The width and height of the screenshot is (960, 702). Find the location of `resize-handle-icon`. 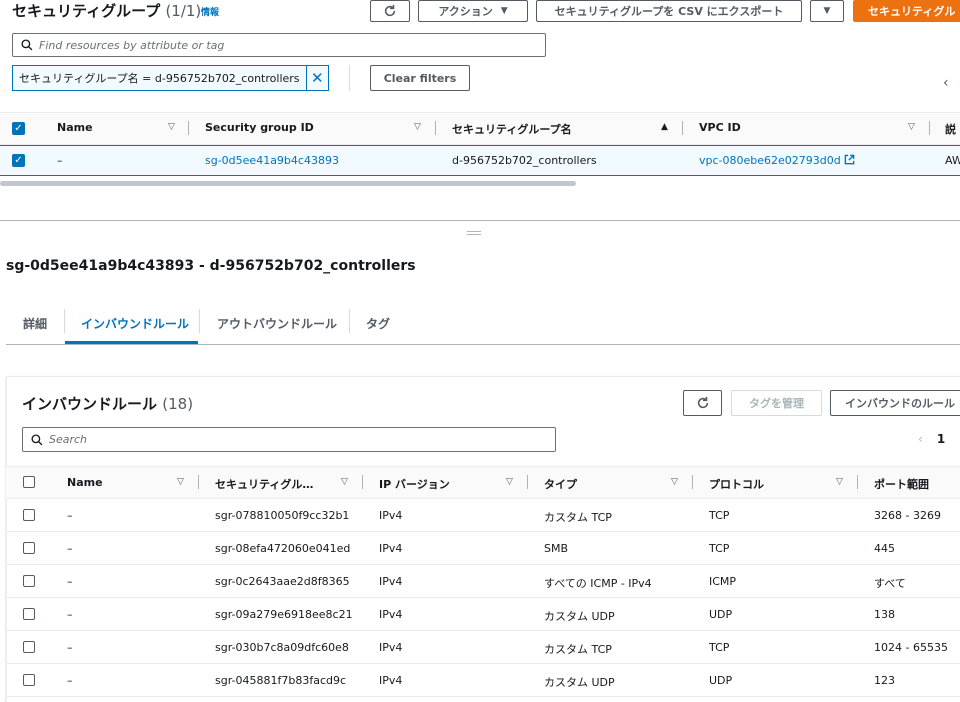

resize-handle-icon is located at coordinates (474, 233).